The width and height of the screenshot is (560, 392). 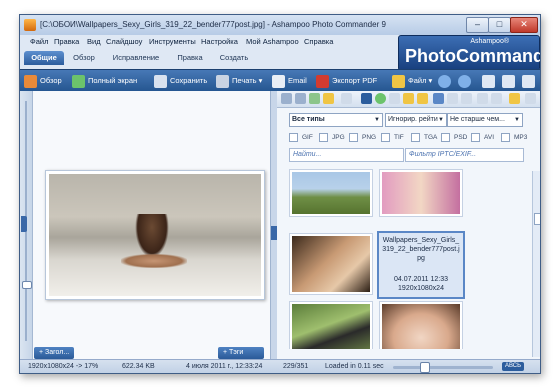 I want to click on email-button: Email, so click(x=289, y=81).